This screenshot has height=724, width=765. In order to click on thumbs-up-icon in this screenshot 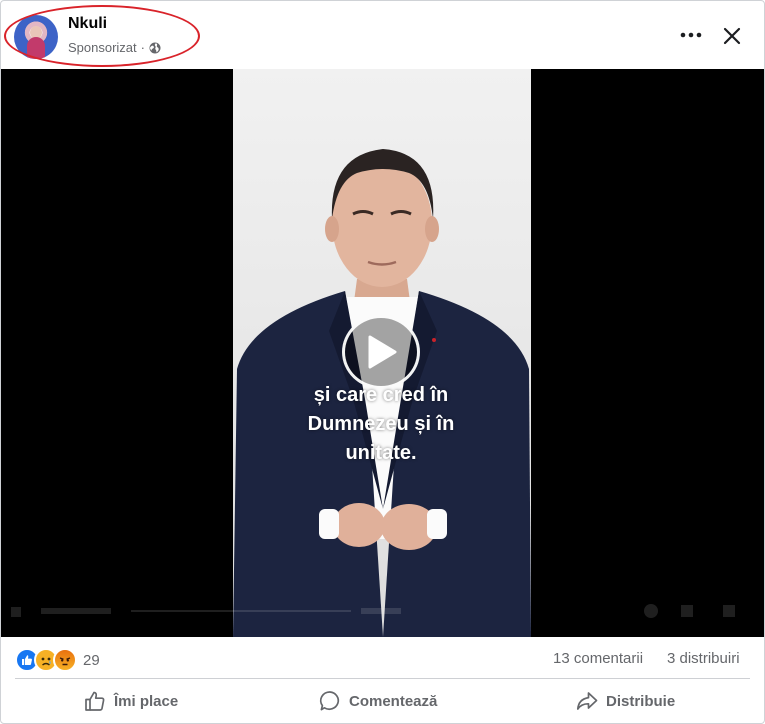, I will do `click(95, 701)`.